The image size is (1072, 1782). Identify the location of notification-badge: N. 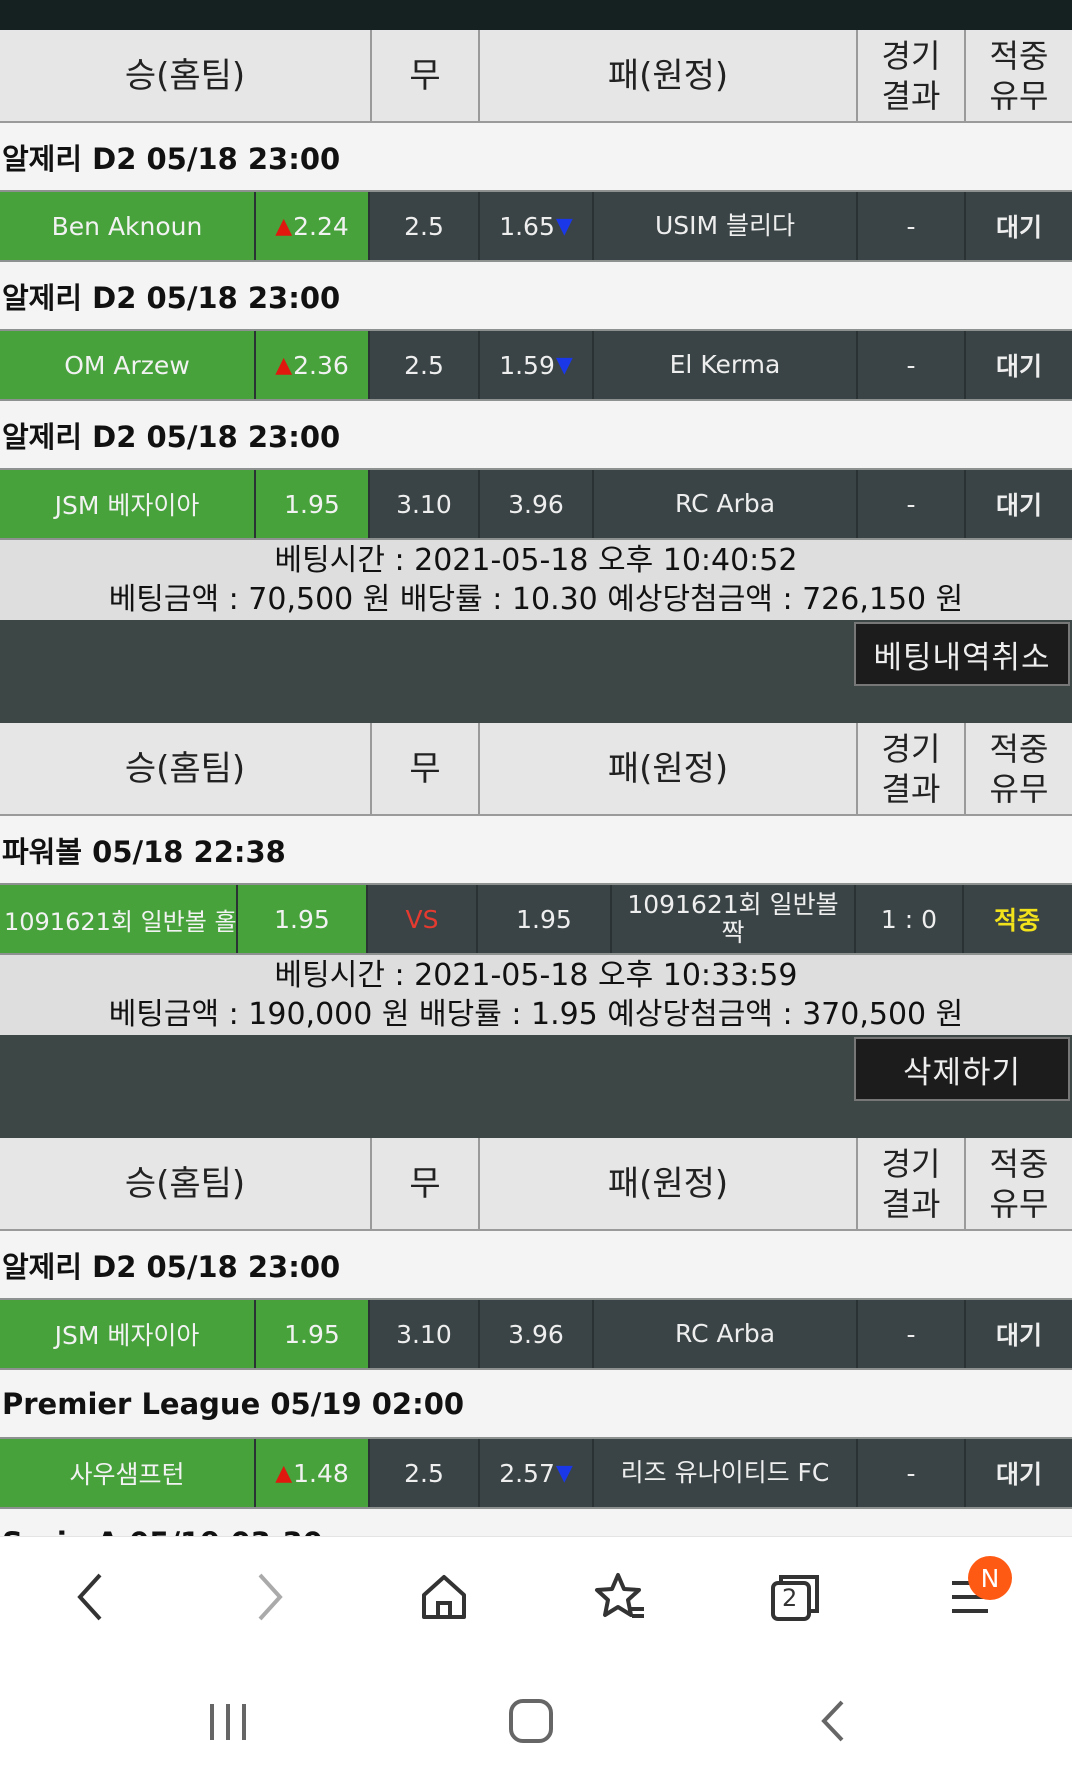
(990, 1578).